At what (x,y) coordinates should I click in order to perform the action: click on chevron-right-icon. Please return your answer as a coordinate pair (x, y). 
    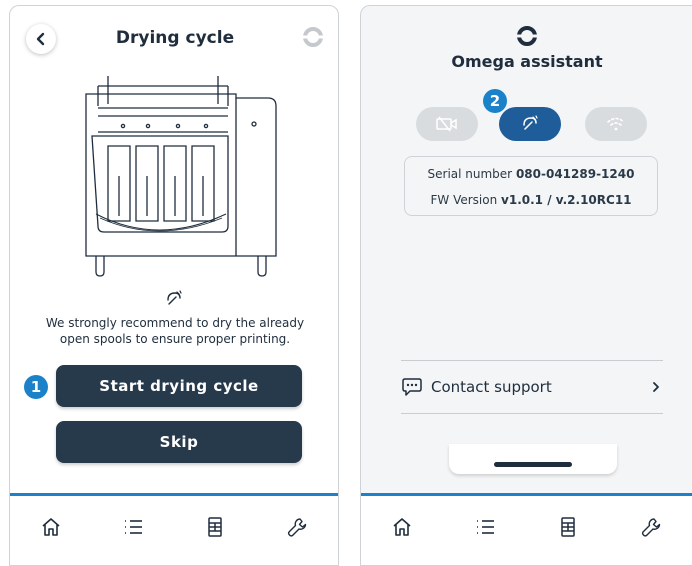
    Looking at the image, I should click on (656, 387).